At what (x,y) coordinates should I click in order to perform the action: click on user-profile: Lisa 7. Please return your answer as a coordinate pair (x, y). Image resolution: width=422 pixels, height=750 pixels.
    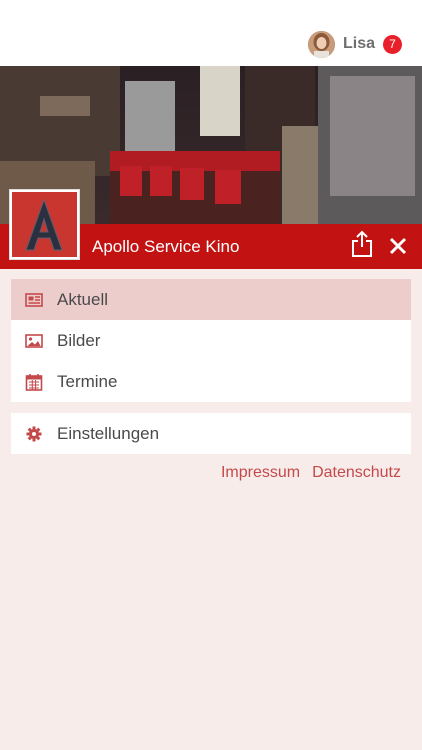
    Looking at the image, I should click on (354, 44).